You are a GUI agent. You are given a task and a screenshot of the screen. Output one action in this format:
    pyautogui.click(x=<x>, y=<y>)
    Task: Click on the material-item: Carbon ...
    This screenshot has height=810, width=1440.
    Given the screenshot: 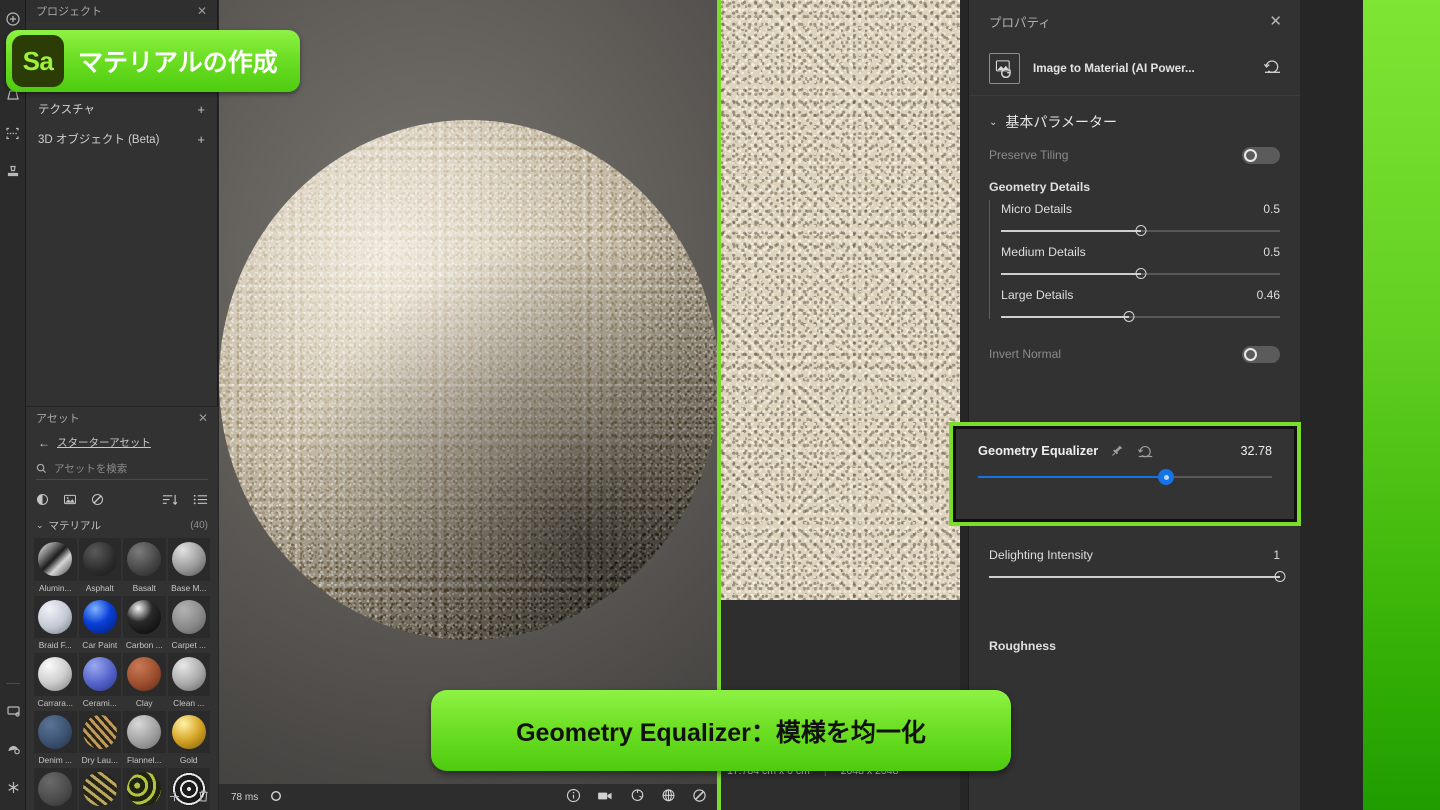 What is the action you would take?
    pyautogui.click(x=144, y=623)
    